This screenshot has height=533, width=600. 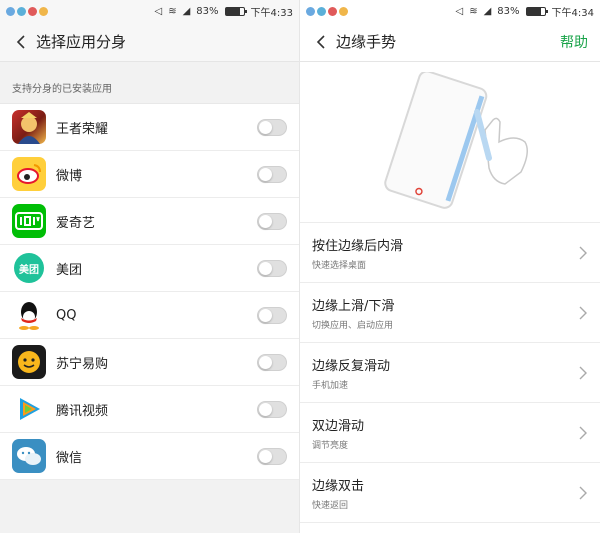 What do you see at coordinates (29, 174) in the screenshot?
I see `weibo-icon` at bounding box center [29, 174].